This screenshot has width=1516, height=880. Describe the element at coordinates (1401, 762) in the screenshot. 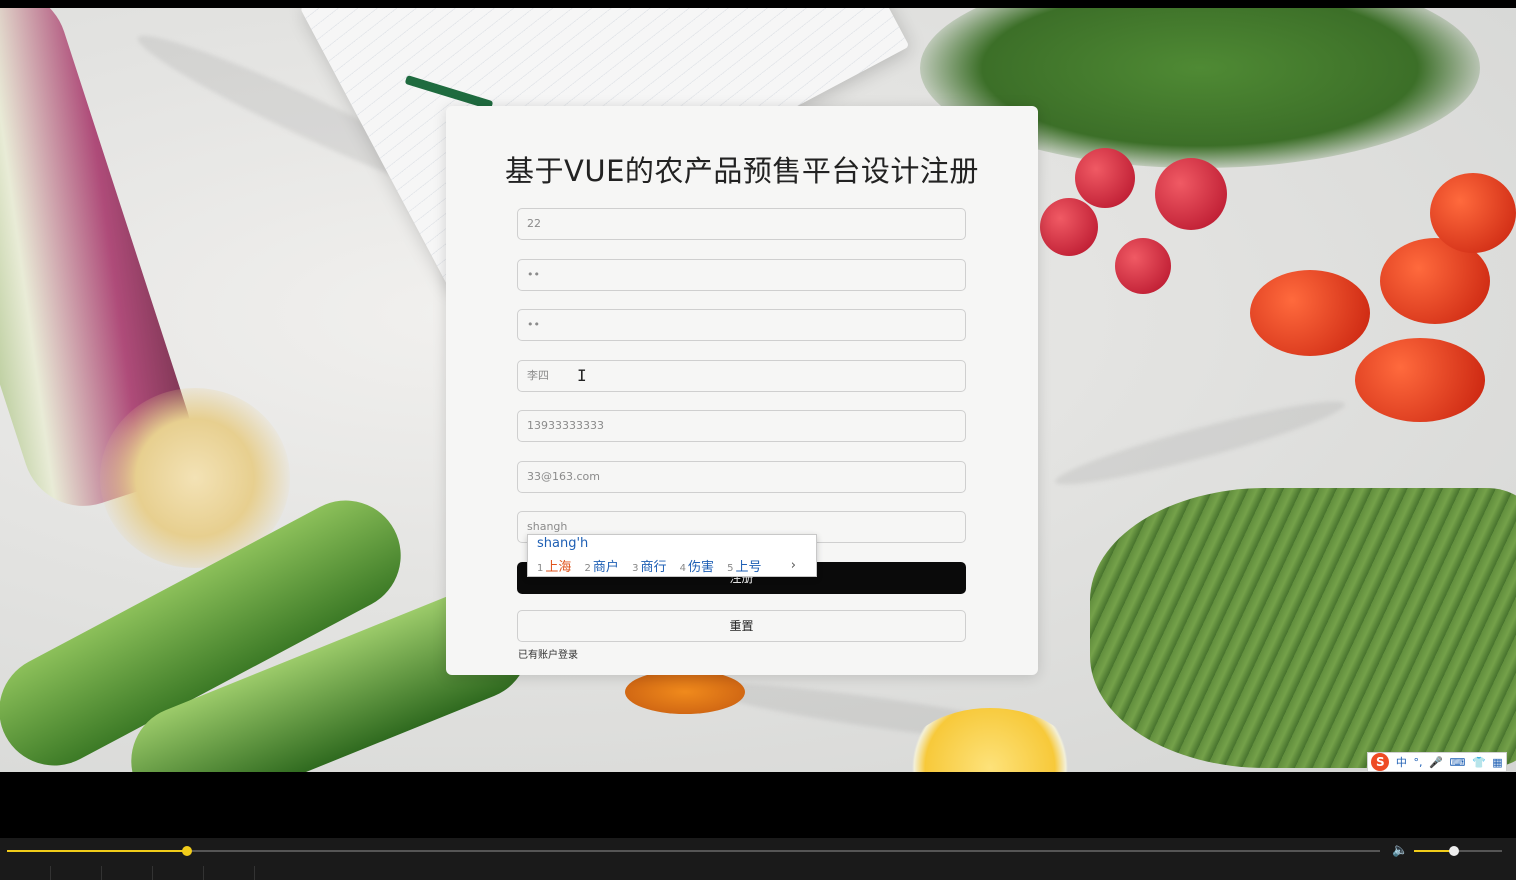

I see `ime-mode-toggle: 中` at that location.